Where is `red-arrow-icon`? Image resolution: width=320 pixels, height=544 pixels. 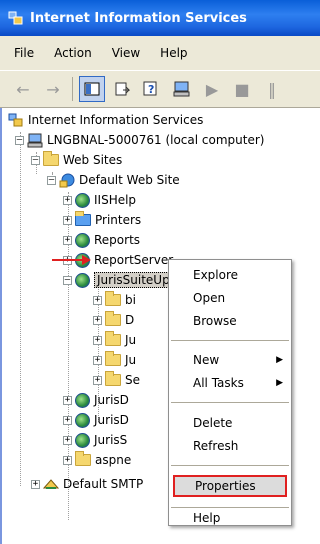 red-arrow-icon is located at coordinates (71, 260).